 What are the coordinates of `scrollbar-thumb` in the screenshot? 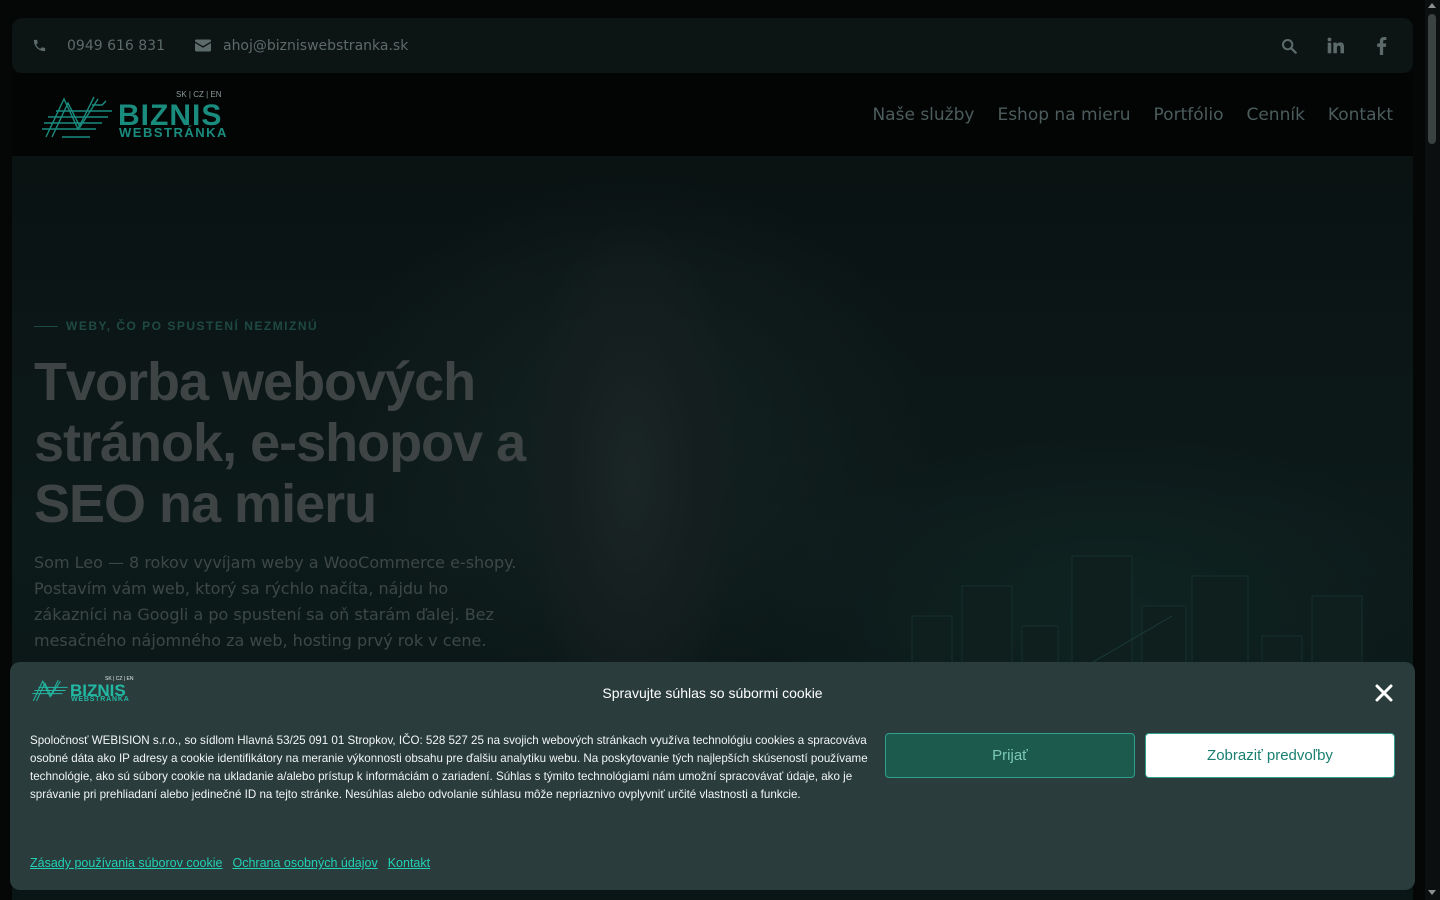 It's located at (1432, 79).